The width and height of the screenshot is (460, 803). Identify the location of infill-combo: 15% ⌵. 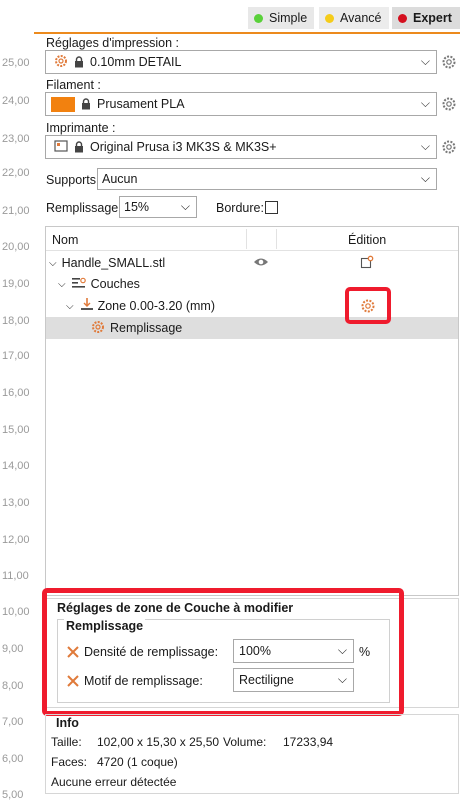
(158, 207).